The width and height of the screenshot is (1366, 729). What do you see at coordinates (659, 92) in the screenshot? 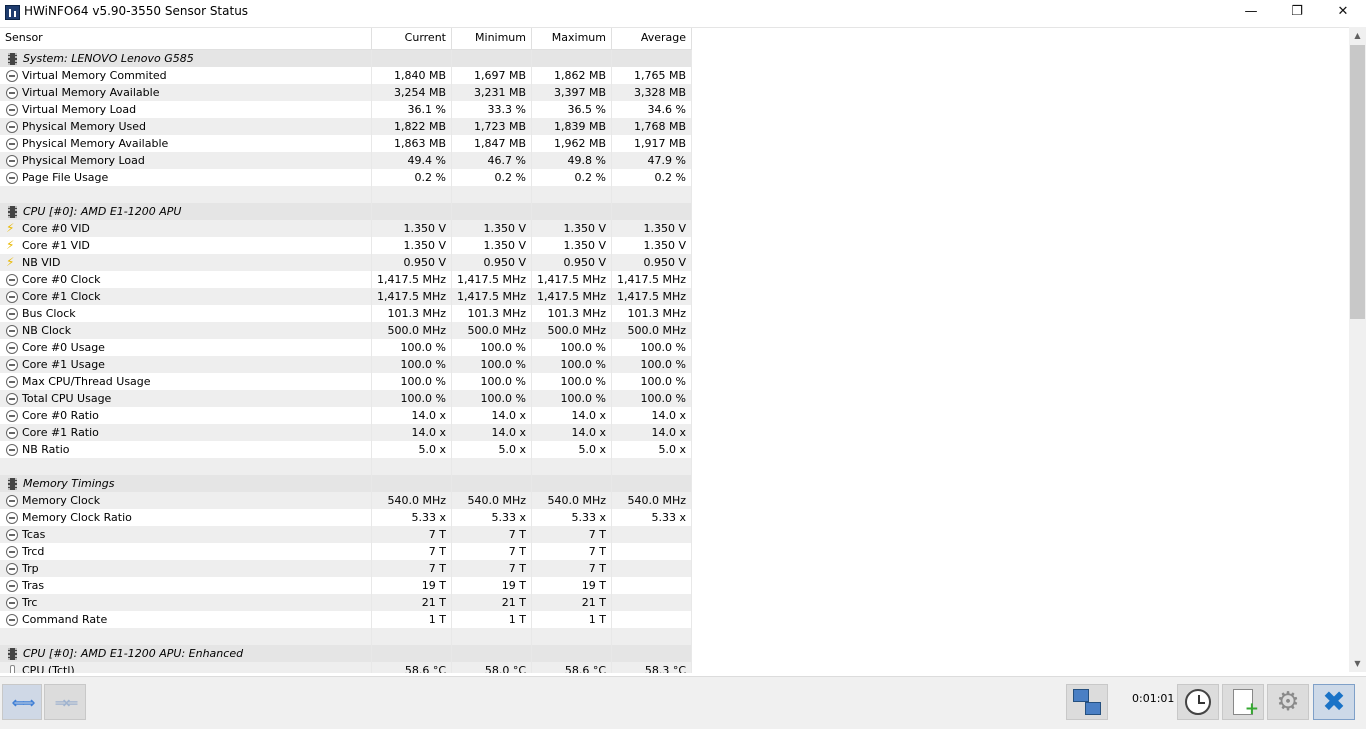
I see `average-value-text: 3,328 MB` at bounding box center [659, 92].